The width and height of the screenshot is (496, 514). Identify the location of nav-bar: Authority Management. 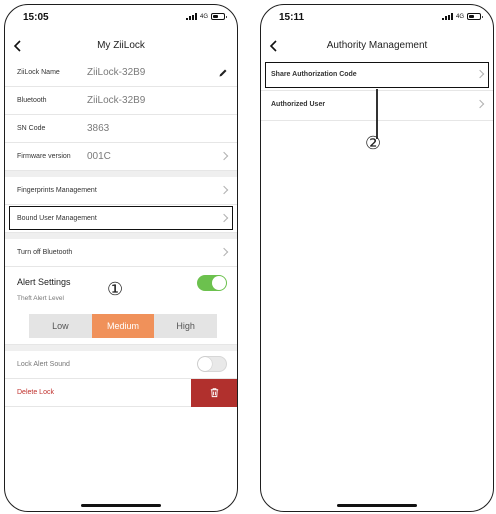
(377, 47).